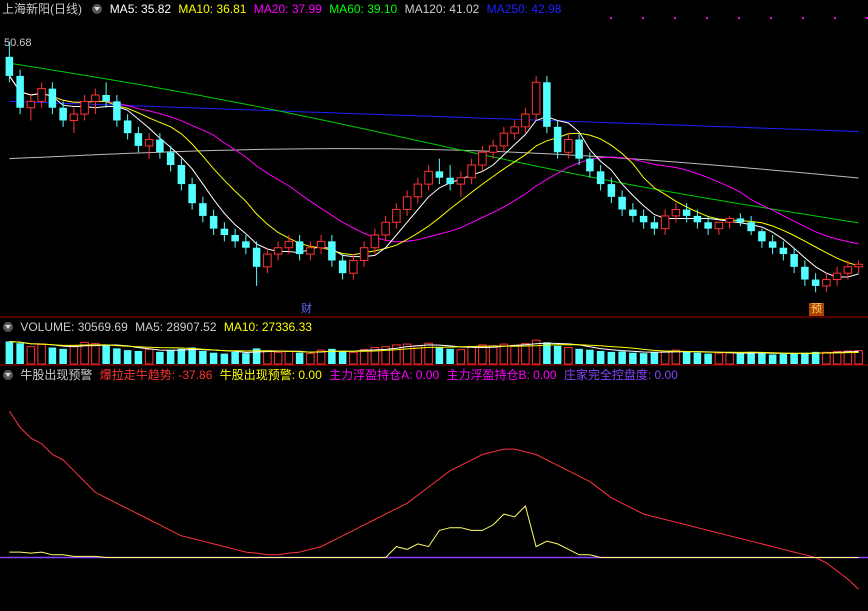 The height and width of the screenshot is (611, 868). Describe the element at coordinates (434, 163) in the screenshot. I see `ma120-line` at that location.